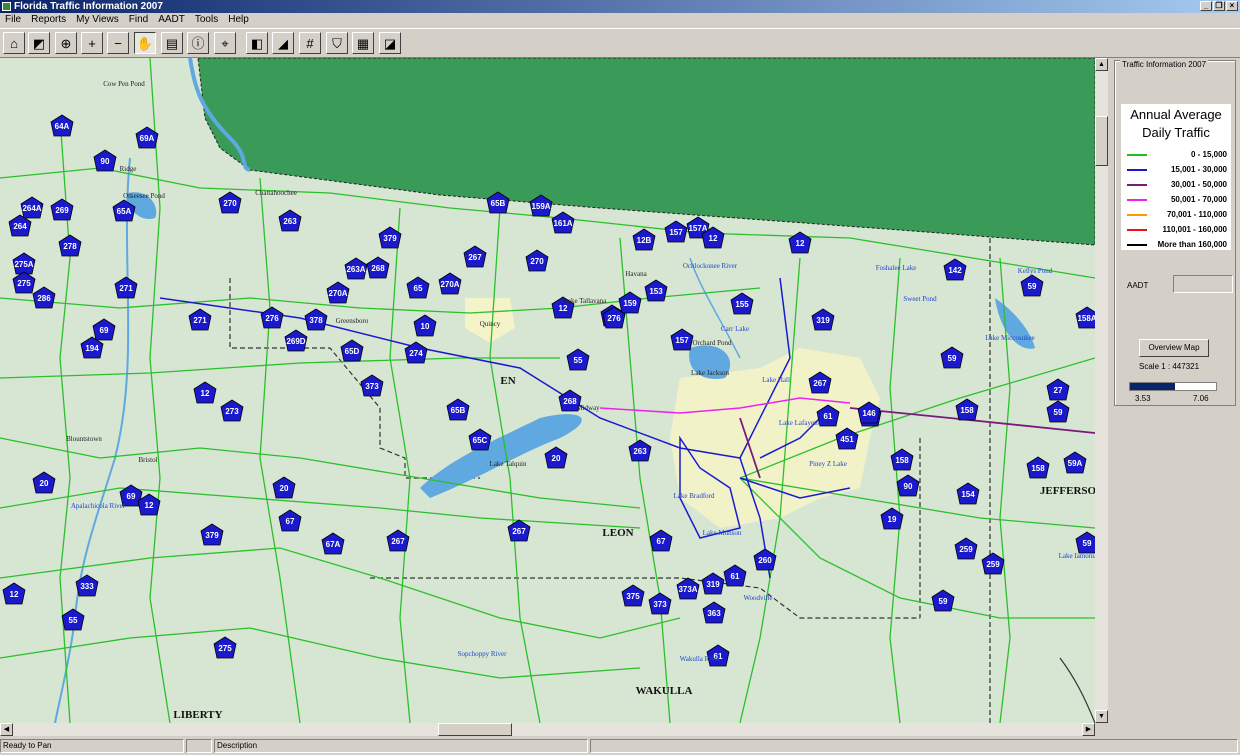 The image size is (1240, 755). Describe the element at coordinates (828, 464) in the screenshot. I see `place-label: Piney Z Lake` at that location.